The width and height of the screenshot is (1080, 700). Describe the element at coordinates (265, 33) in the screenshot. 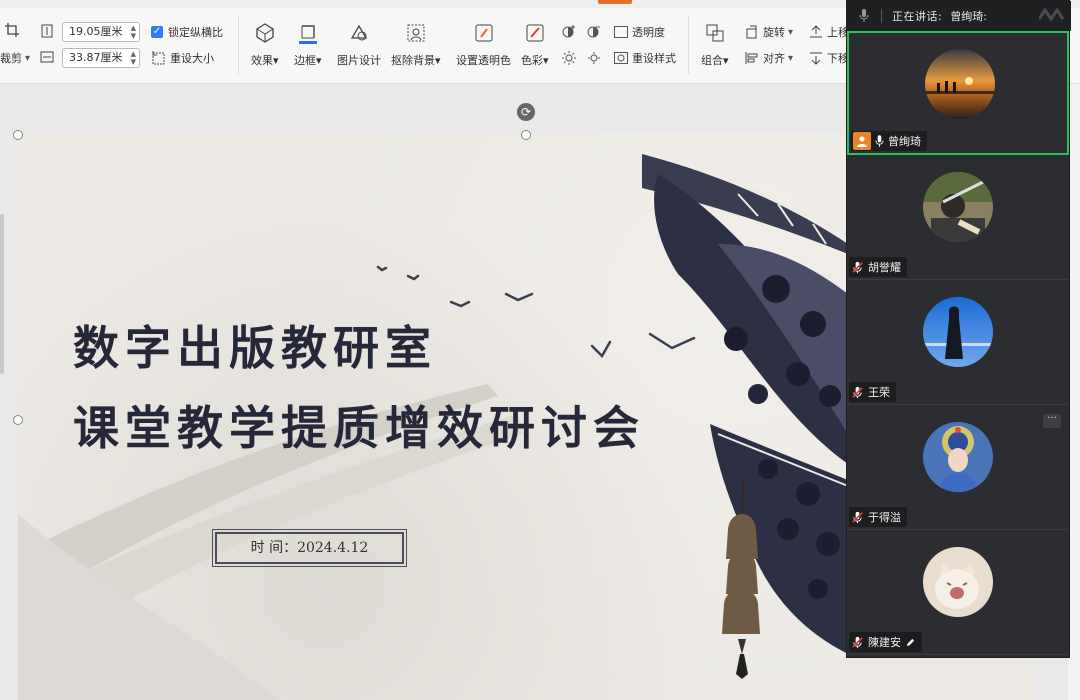

I see `effects-icon` at that location.